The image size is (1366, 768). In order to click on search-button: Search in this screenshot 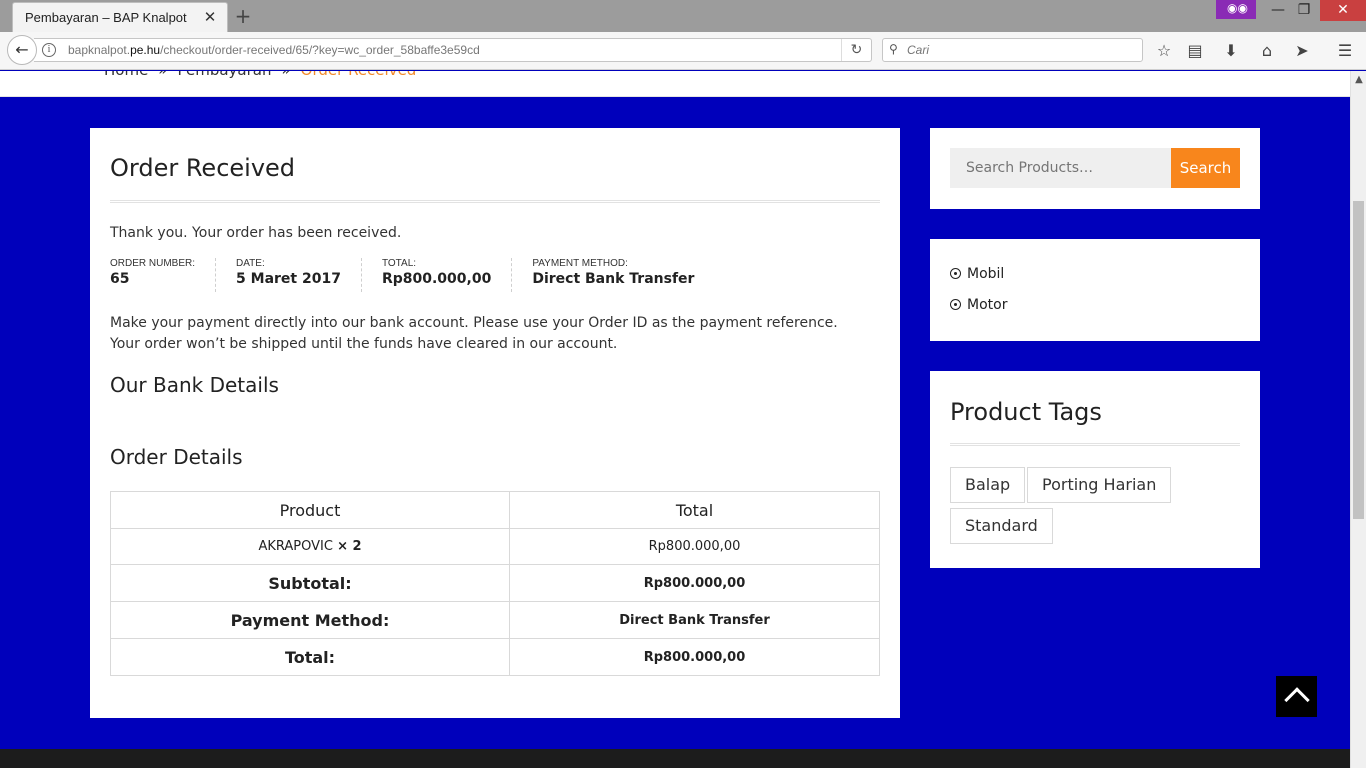, I will do `click(1205, 168)`.